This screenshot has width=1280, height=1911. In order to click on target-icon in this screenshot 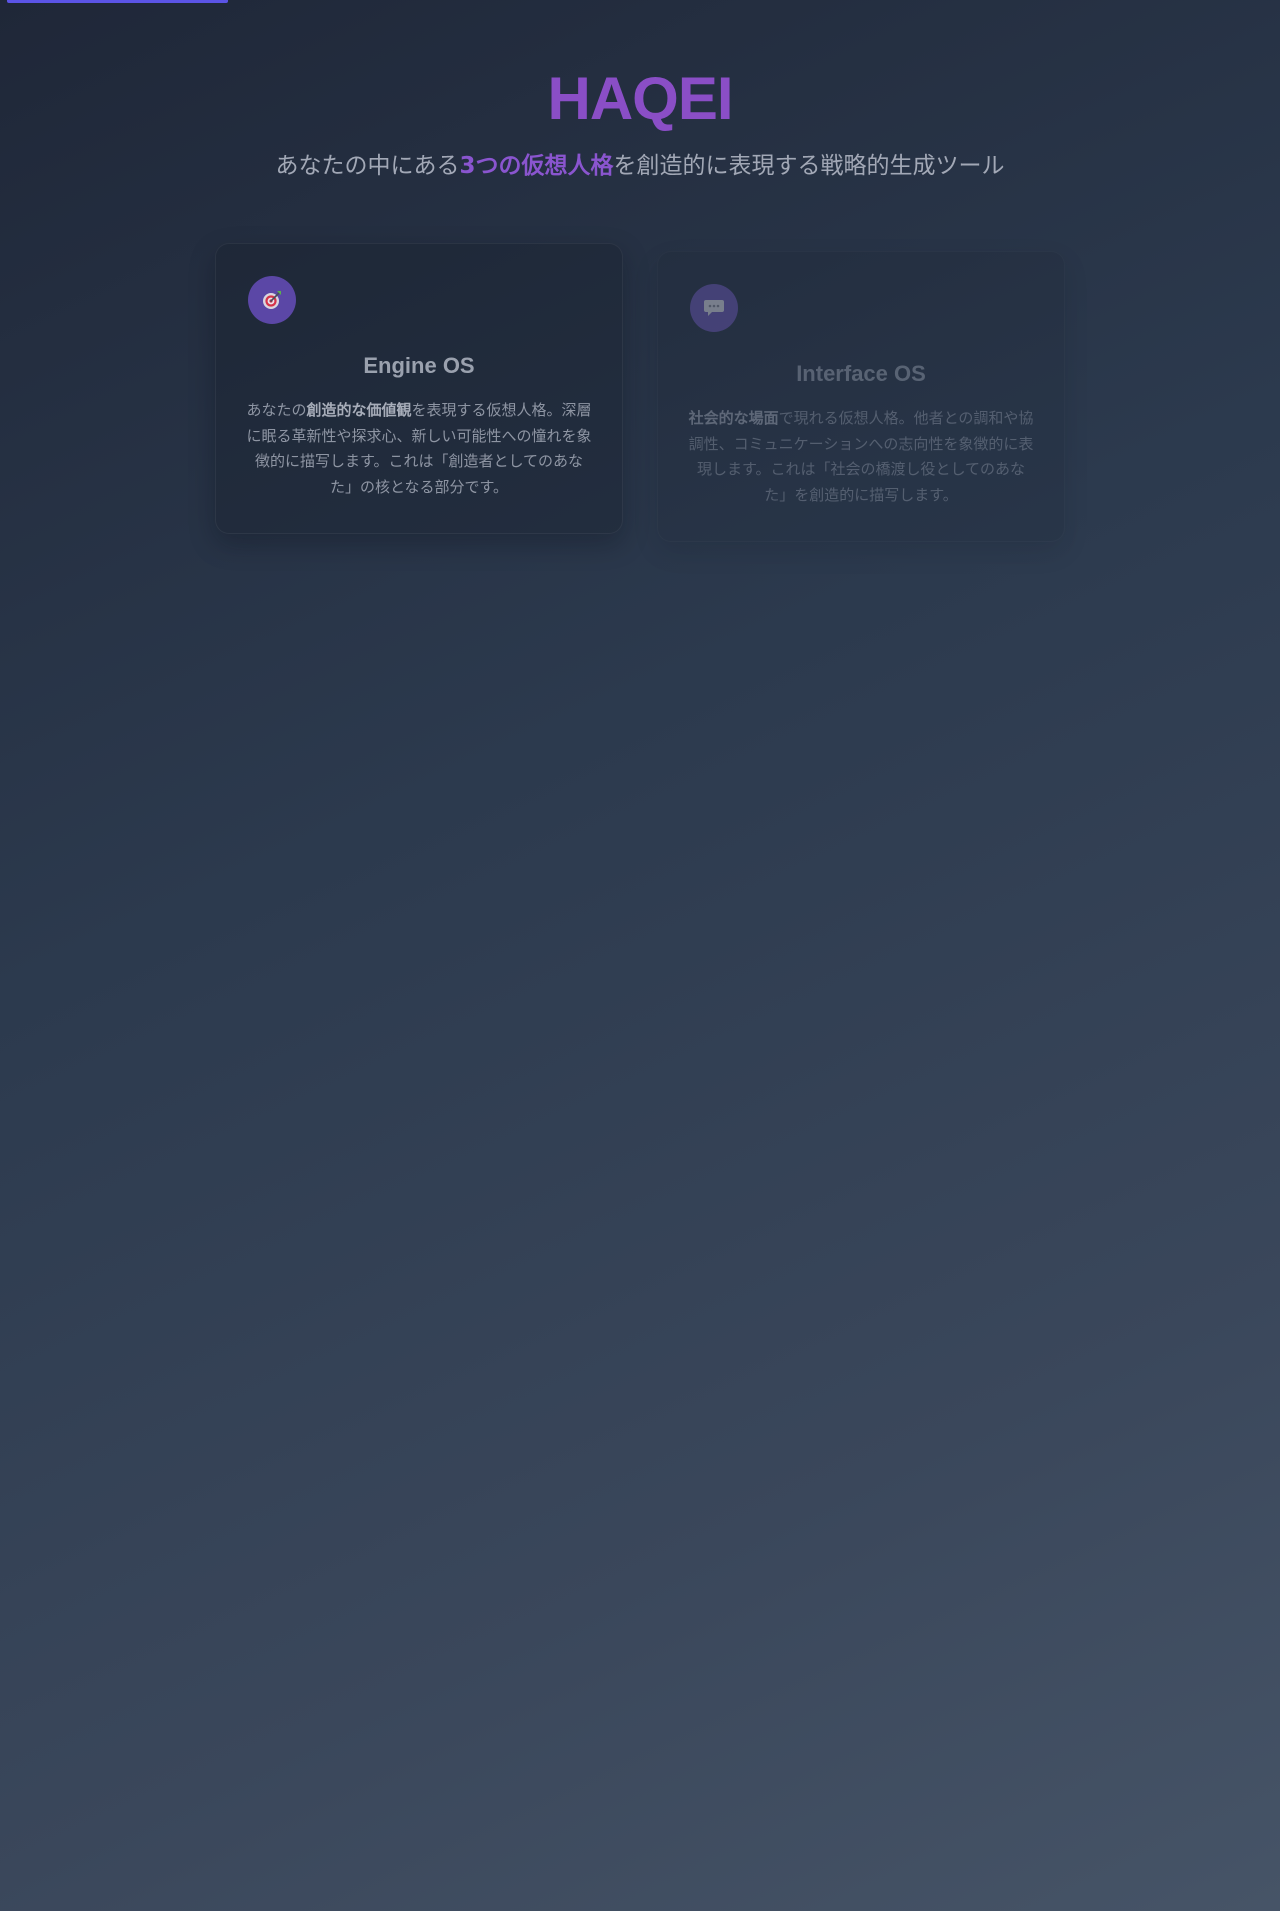, I will do `click(272, 300)`.